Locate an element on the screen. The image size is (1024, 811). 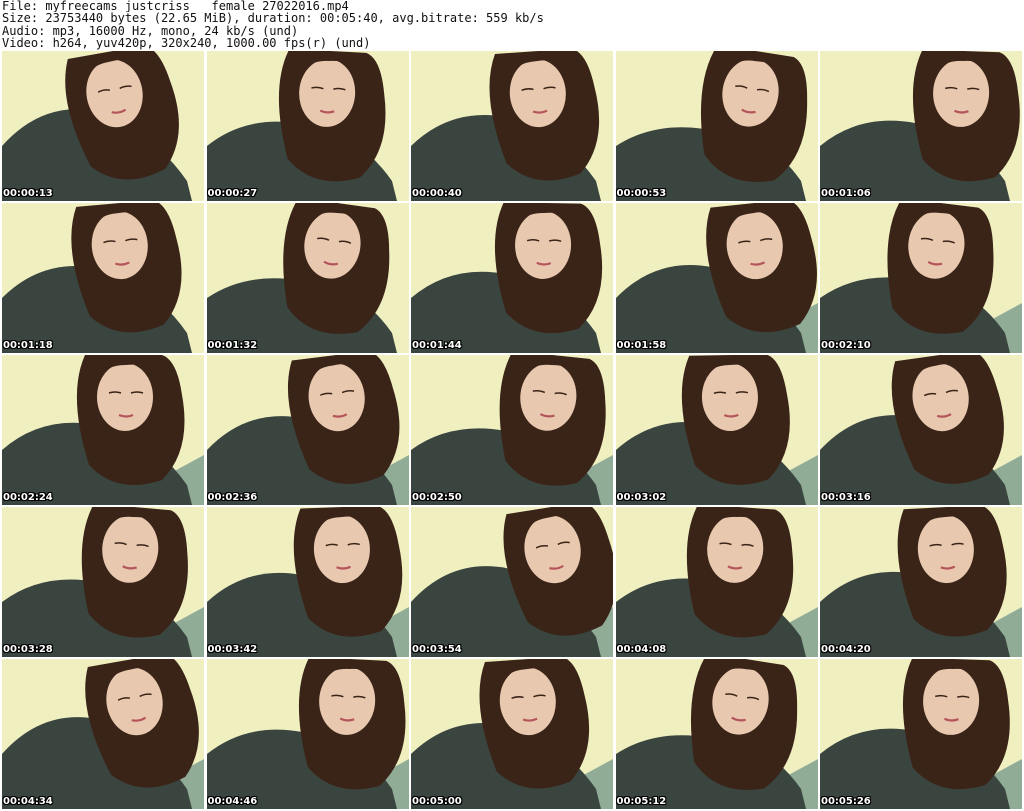
frame-timestamp: 00:03:54 is located at coordinates (437, 649).